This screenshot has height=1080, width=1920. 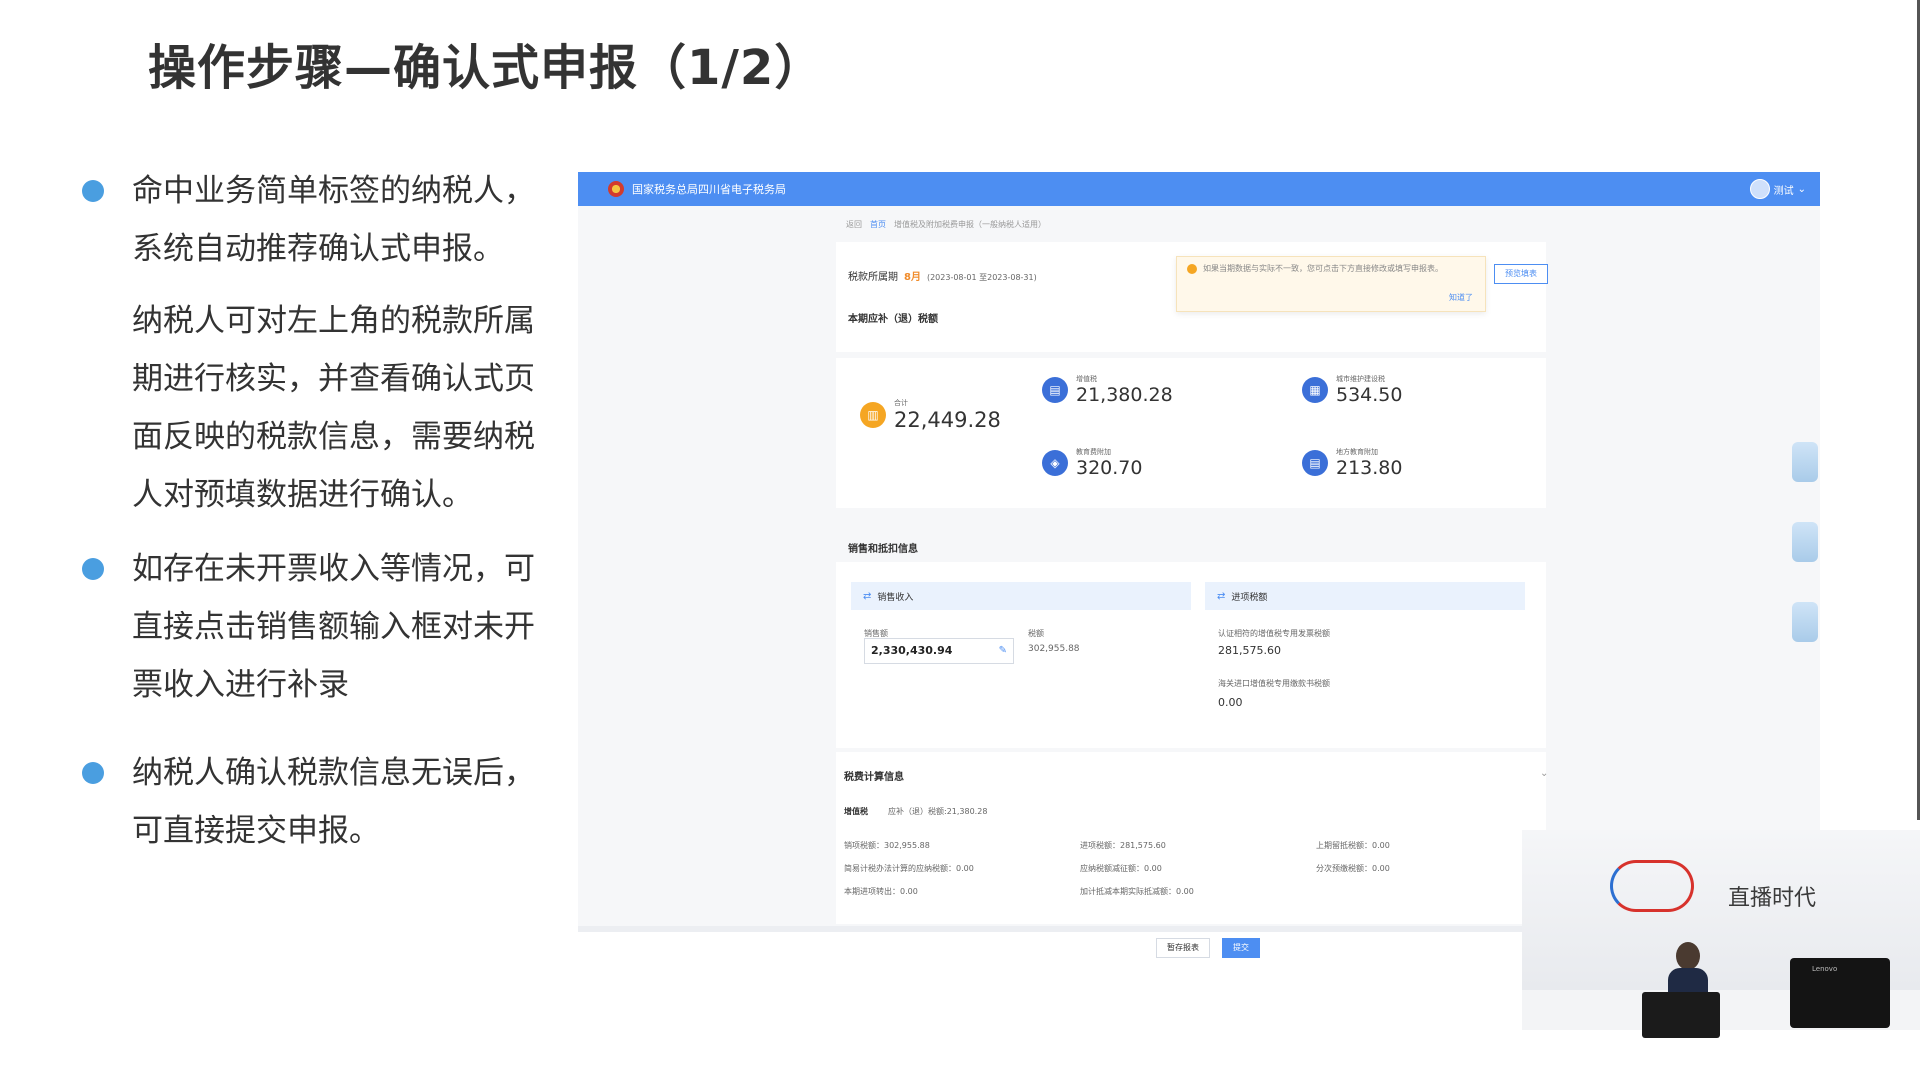 I want to click on breadcrumb-current: 增值税及附加税费申报（一般纳税人适用）, so click(x=970, y=224).